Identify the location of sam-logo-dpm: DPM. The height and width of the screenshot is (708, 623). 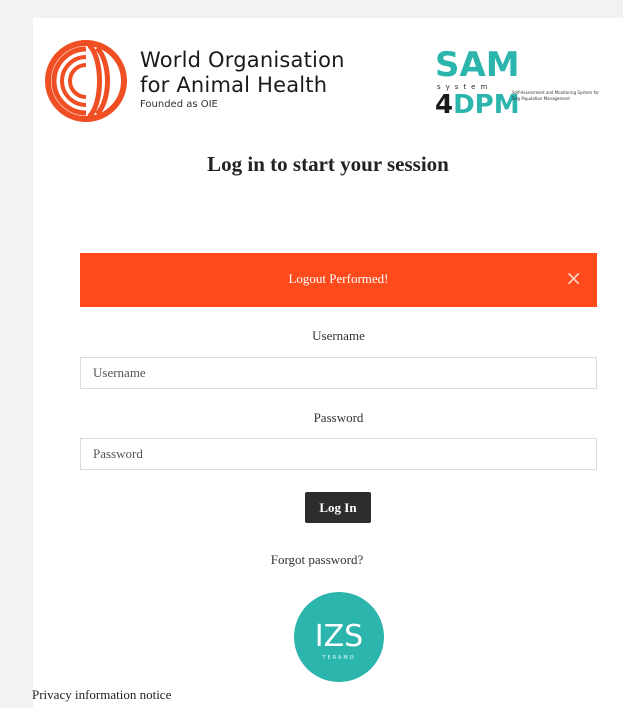
(486, 105).